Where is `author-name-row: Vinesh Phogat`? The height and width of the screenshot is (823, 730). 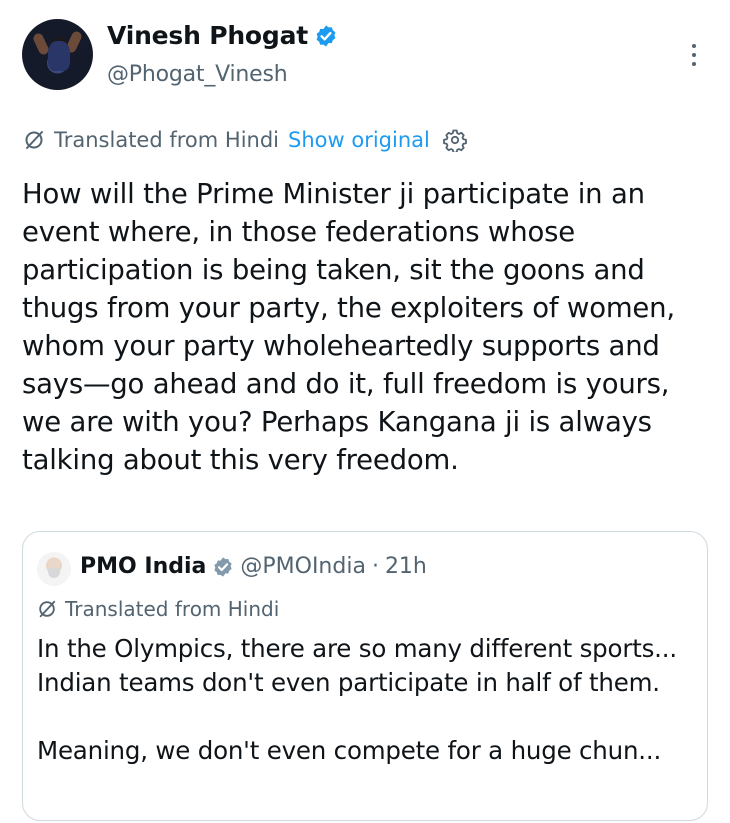 author-name-row: Vinesh Phogat is located at coordinates (222, 36).